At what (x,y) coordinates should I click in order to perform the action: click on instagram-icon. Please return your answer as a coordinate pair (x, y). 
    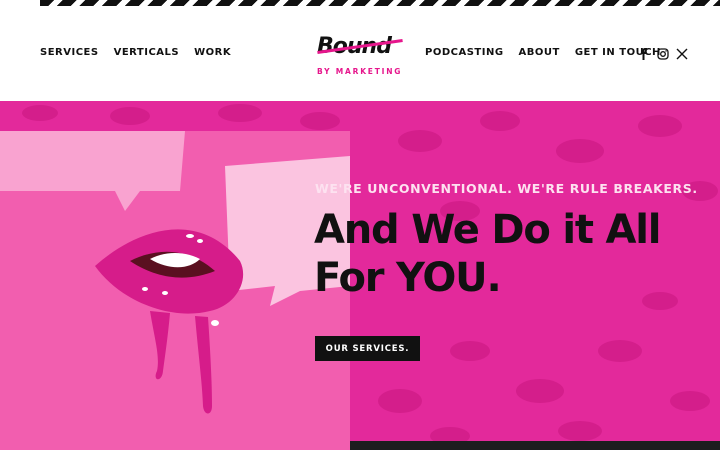
    Looking at the image, I should click on (663, 53).